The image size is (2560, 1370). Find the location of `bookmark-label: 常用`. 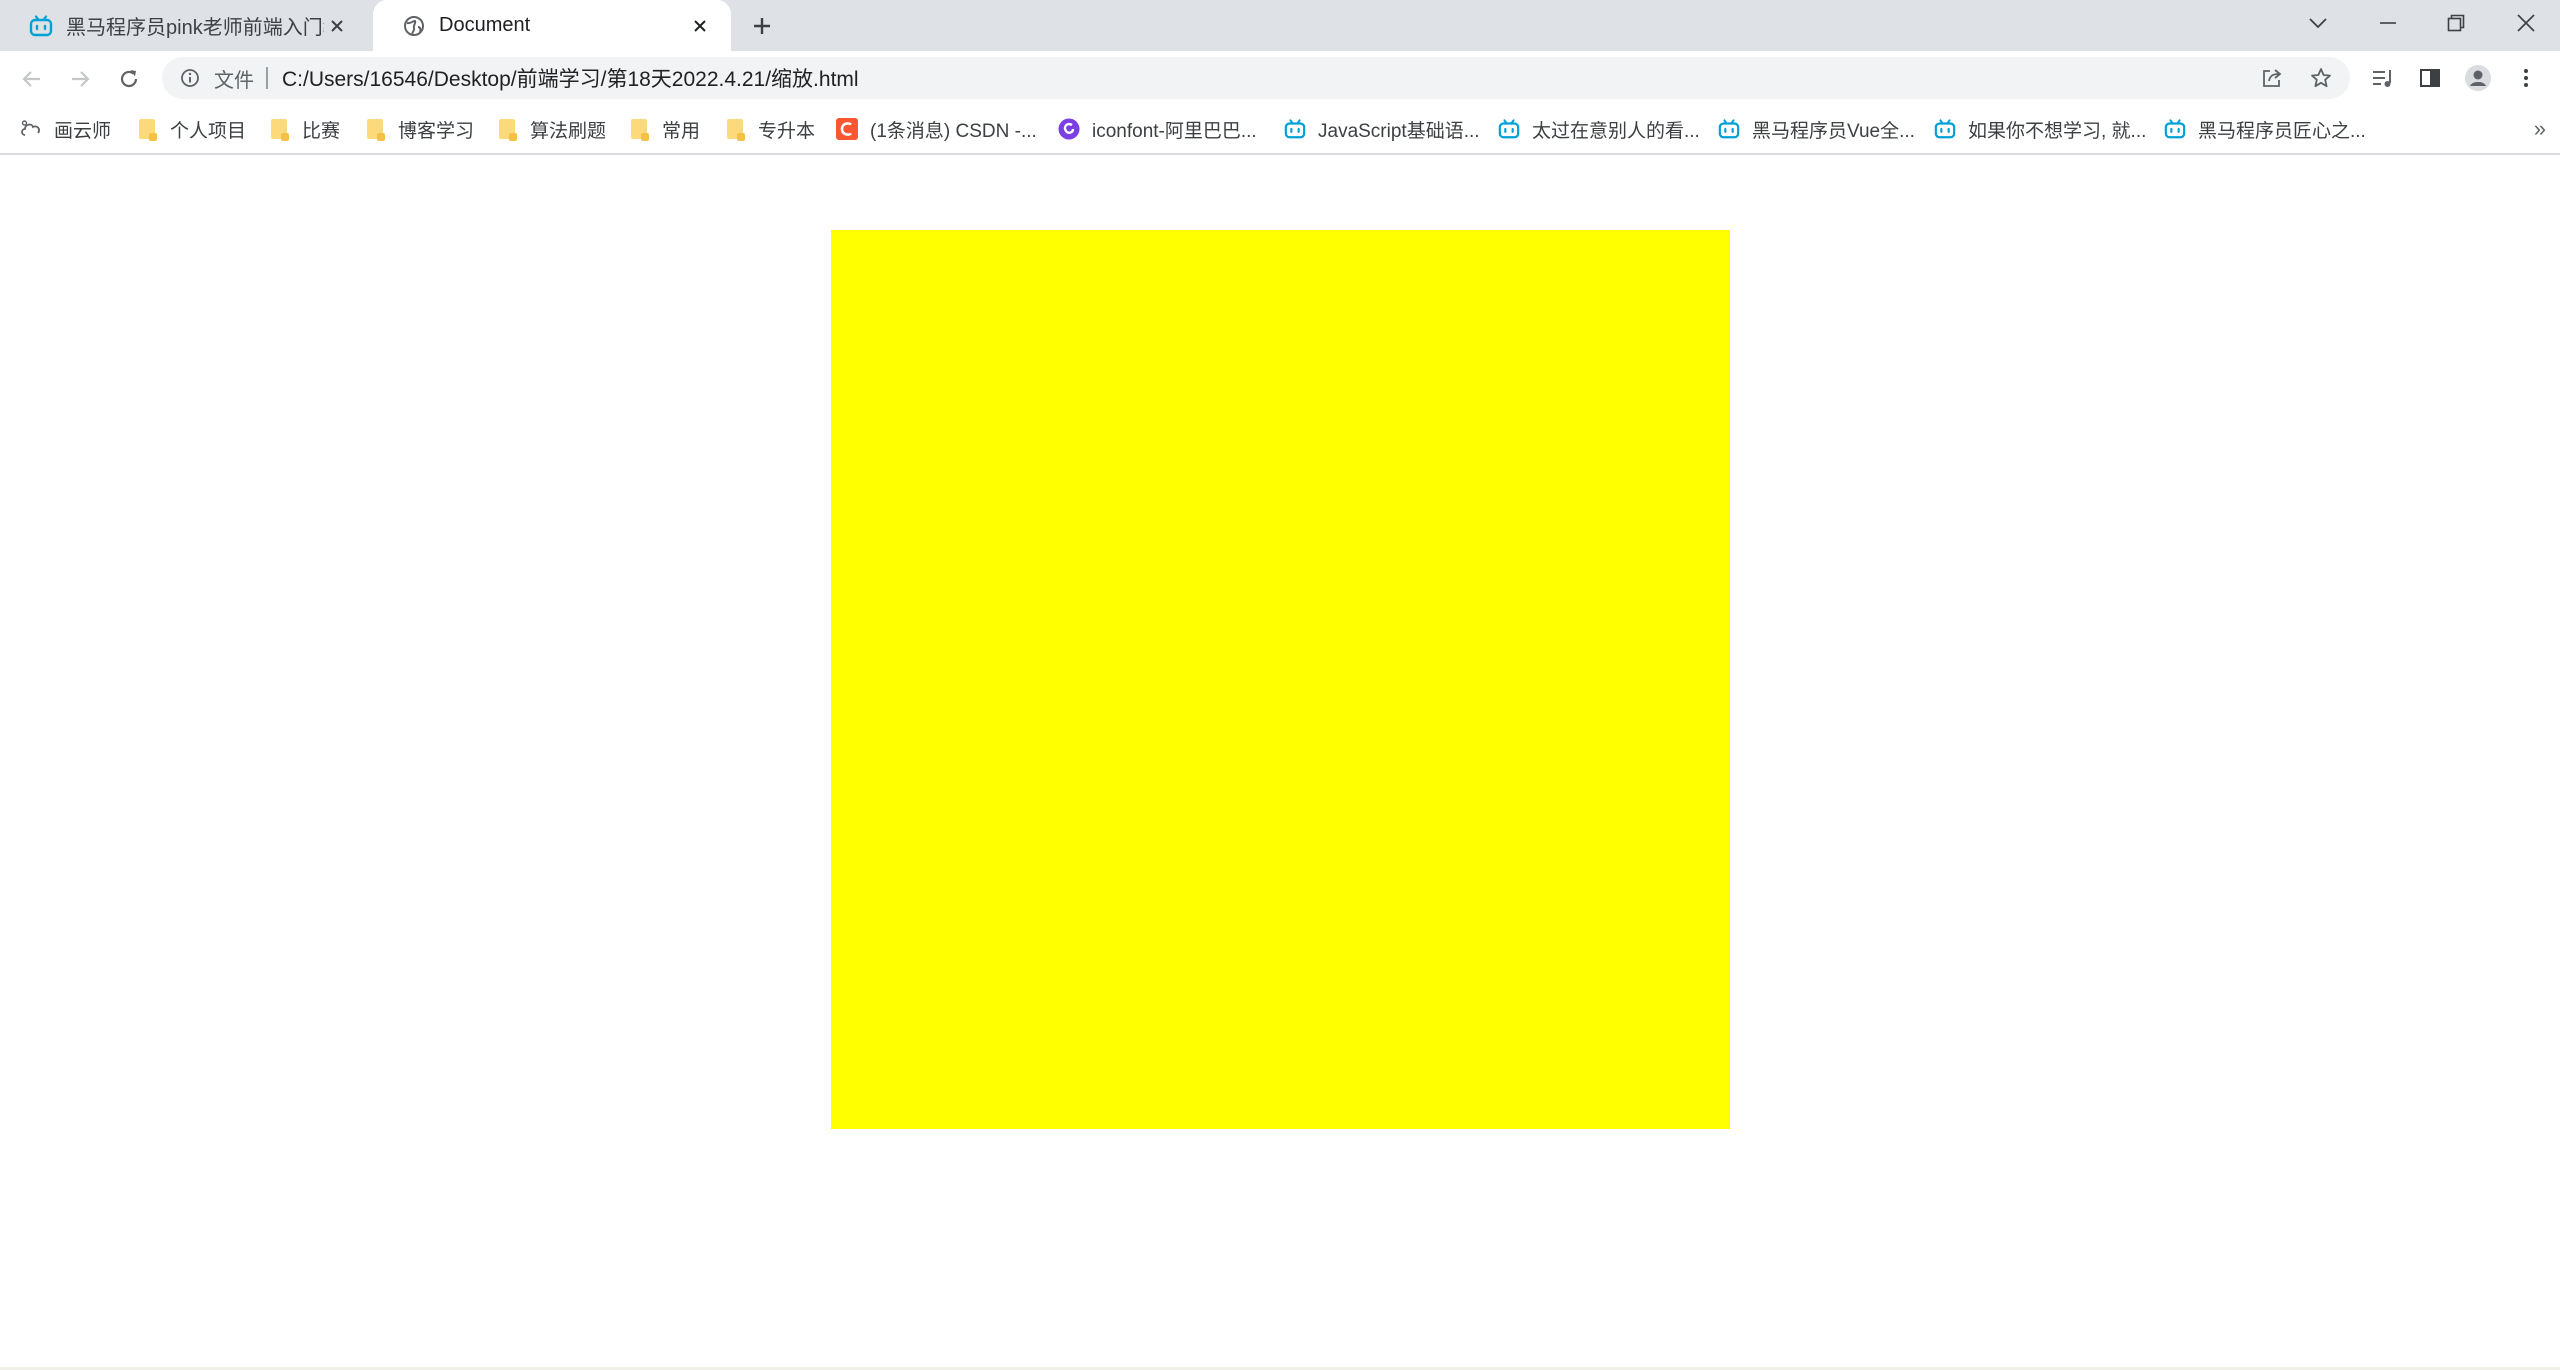

bookmark-label: 常用 is located at coordinates (681, 131).